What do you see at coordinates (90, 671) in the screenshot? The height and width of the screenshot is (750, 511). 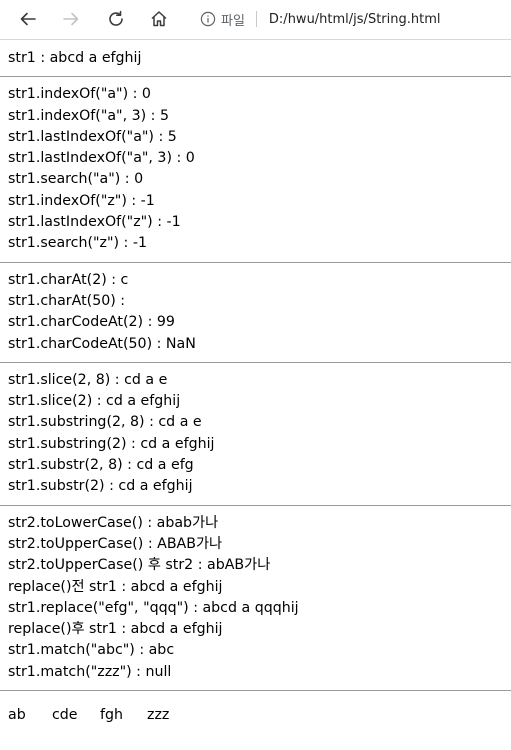 I see `output-line: str1.match("zzz") : null` at bounding box center [90, 671].